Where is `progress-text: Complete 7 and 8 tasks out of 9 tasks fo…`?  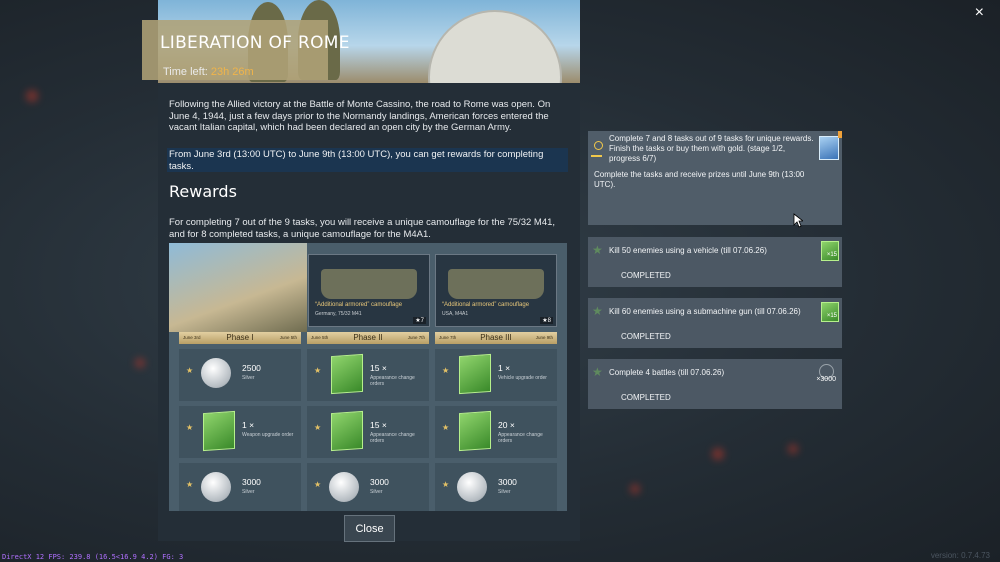 progress-text: Complete 7 and 8 tasks out of 9 tasks fo… is located at coordinates (711, 148).